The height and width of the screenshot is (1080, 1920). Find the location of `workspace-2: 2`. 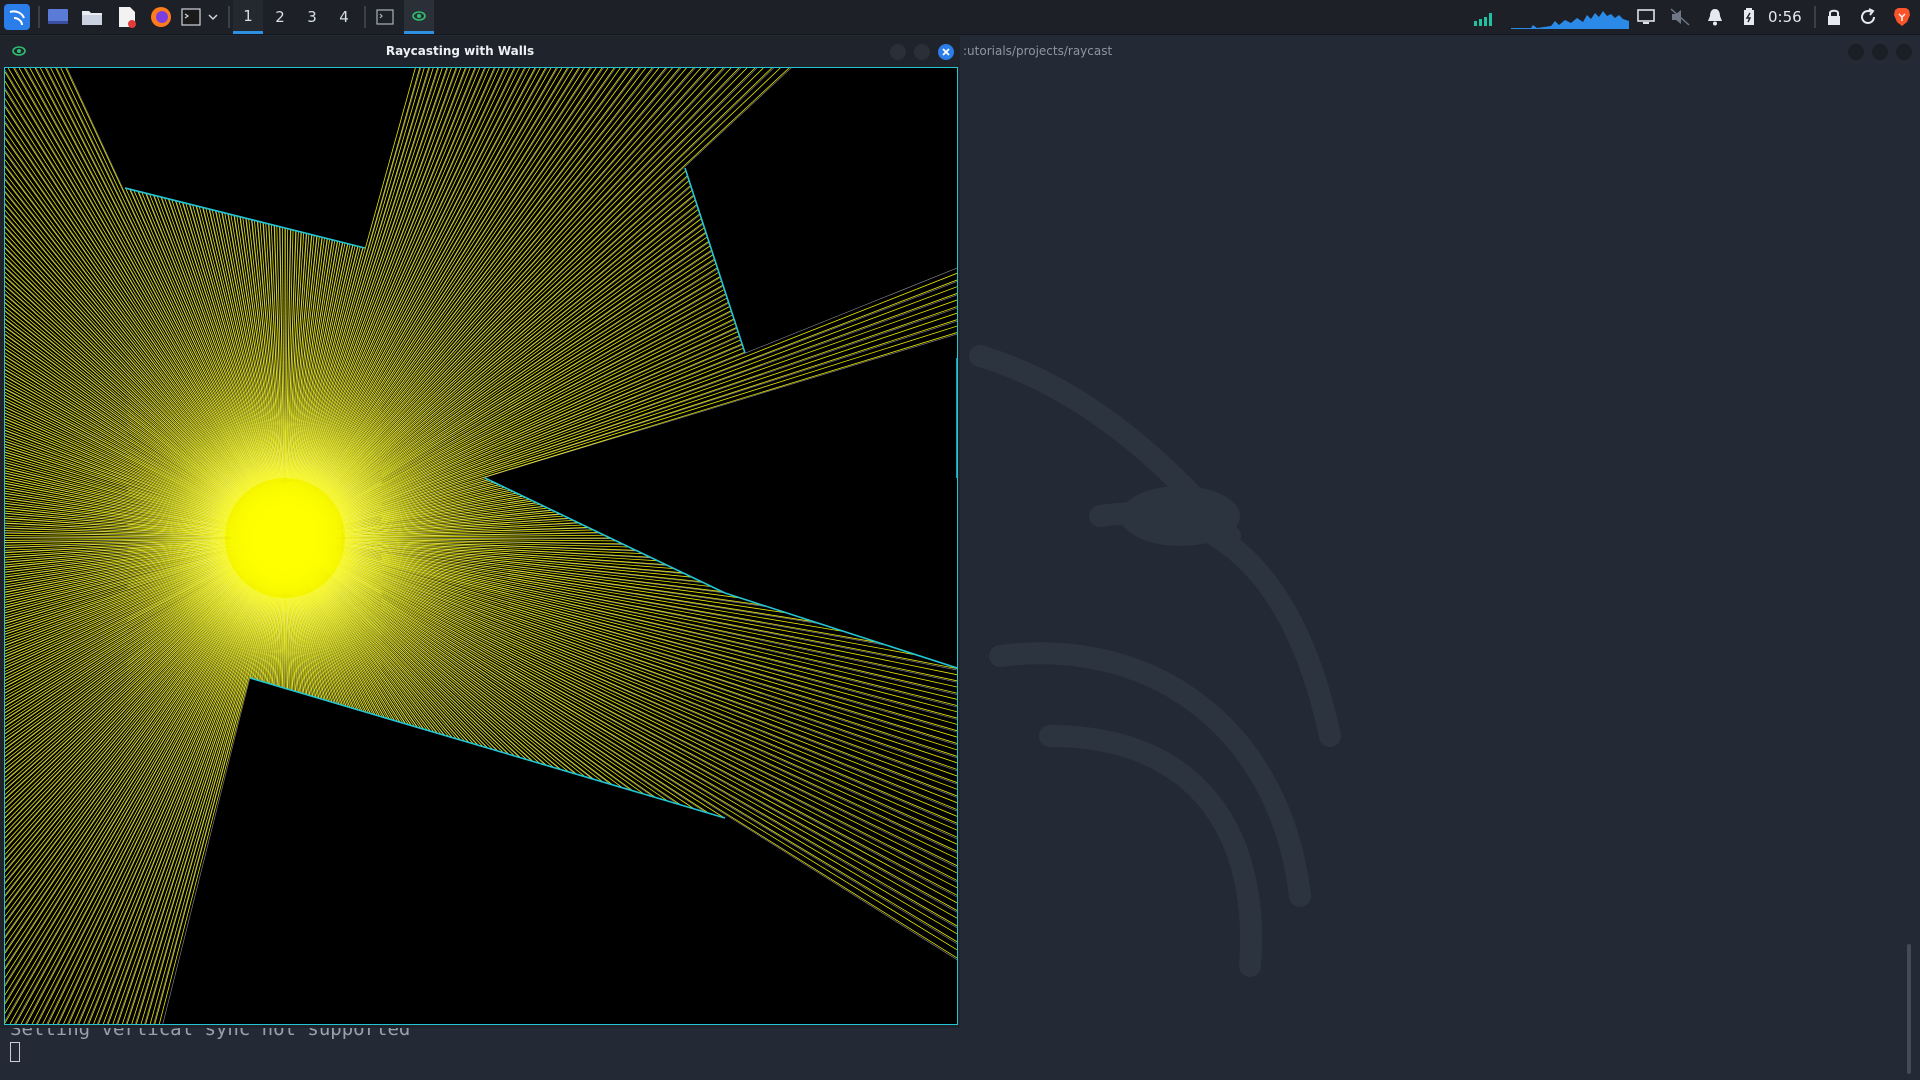

workspace-2: 2 is located at coordinates (280, 17).